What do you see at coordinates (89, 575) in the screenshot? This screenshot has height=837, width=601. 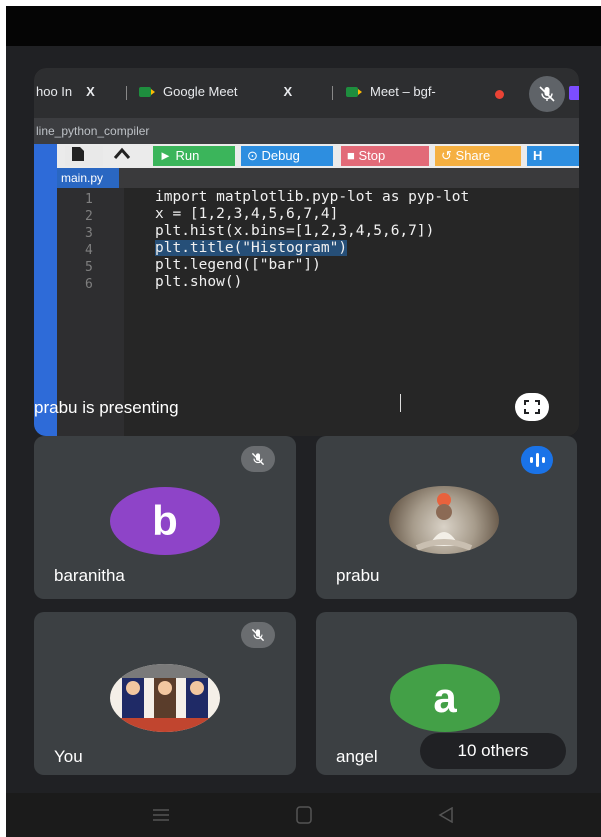 I see `participant-name: baranitha` at bounding box center [89, 575].